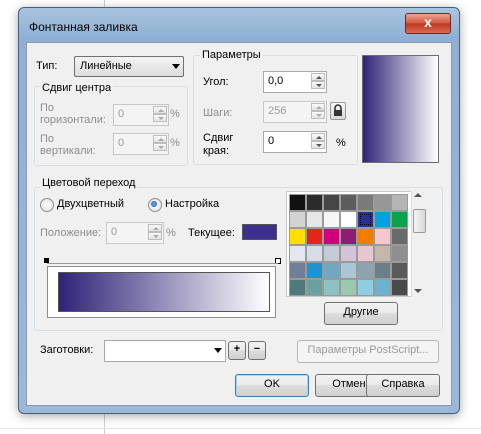 This screenshot has height=434, width=481. I want to click on steps-lock-button, so click(338, 111).